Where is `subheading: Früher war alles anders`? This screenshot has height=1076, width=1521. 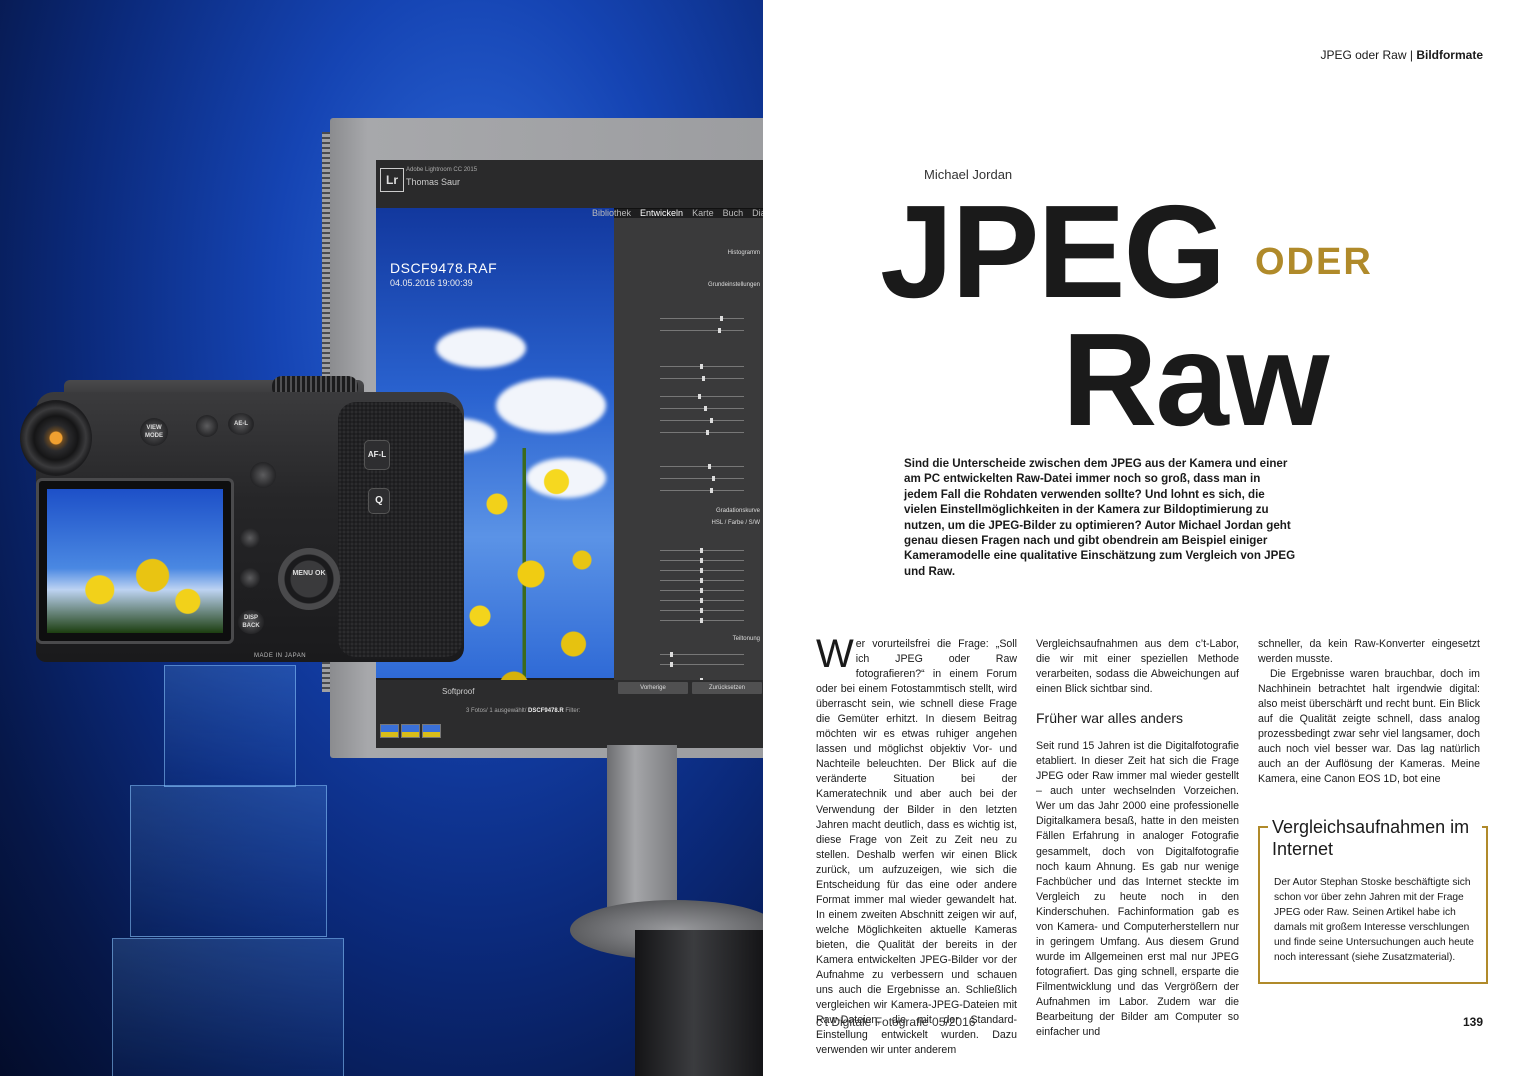 subheading: Früher war alles anders is located at coordinates (1110, 718).